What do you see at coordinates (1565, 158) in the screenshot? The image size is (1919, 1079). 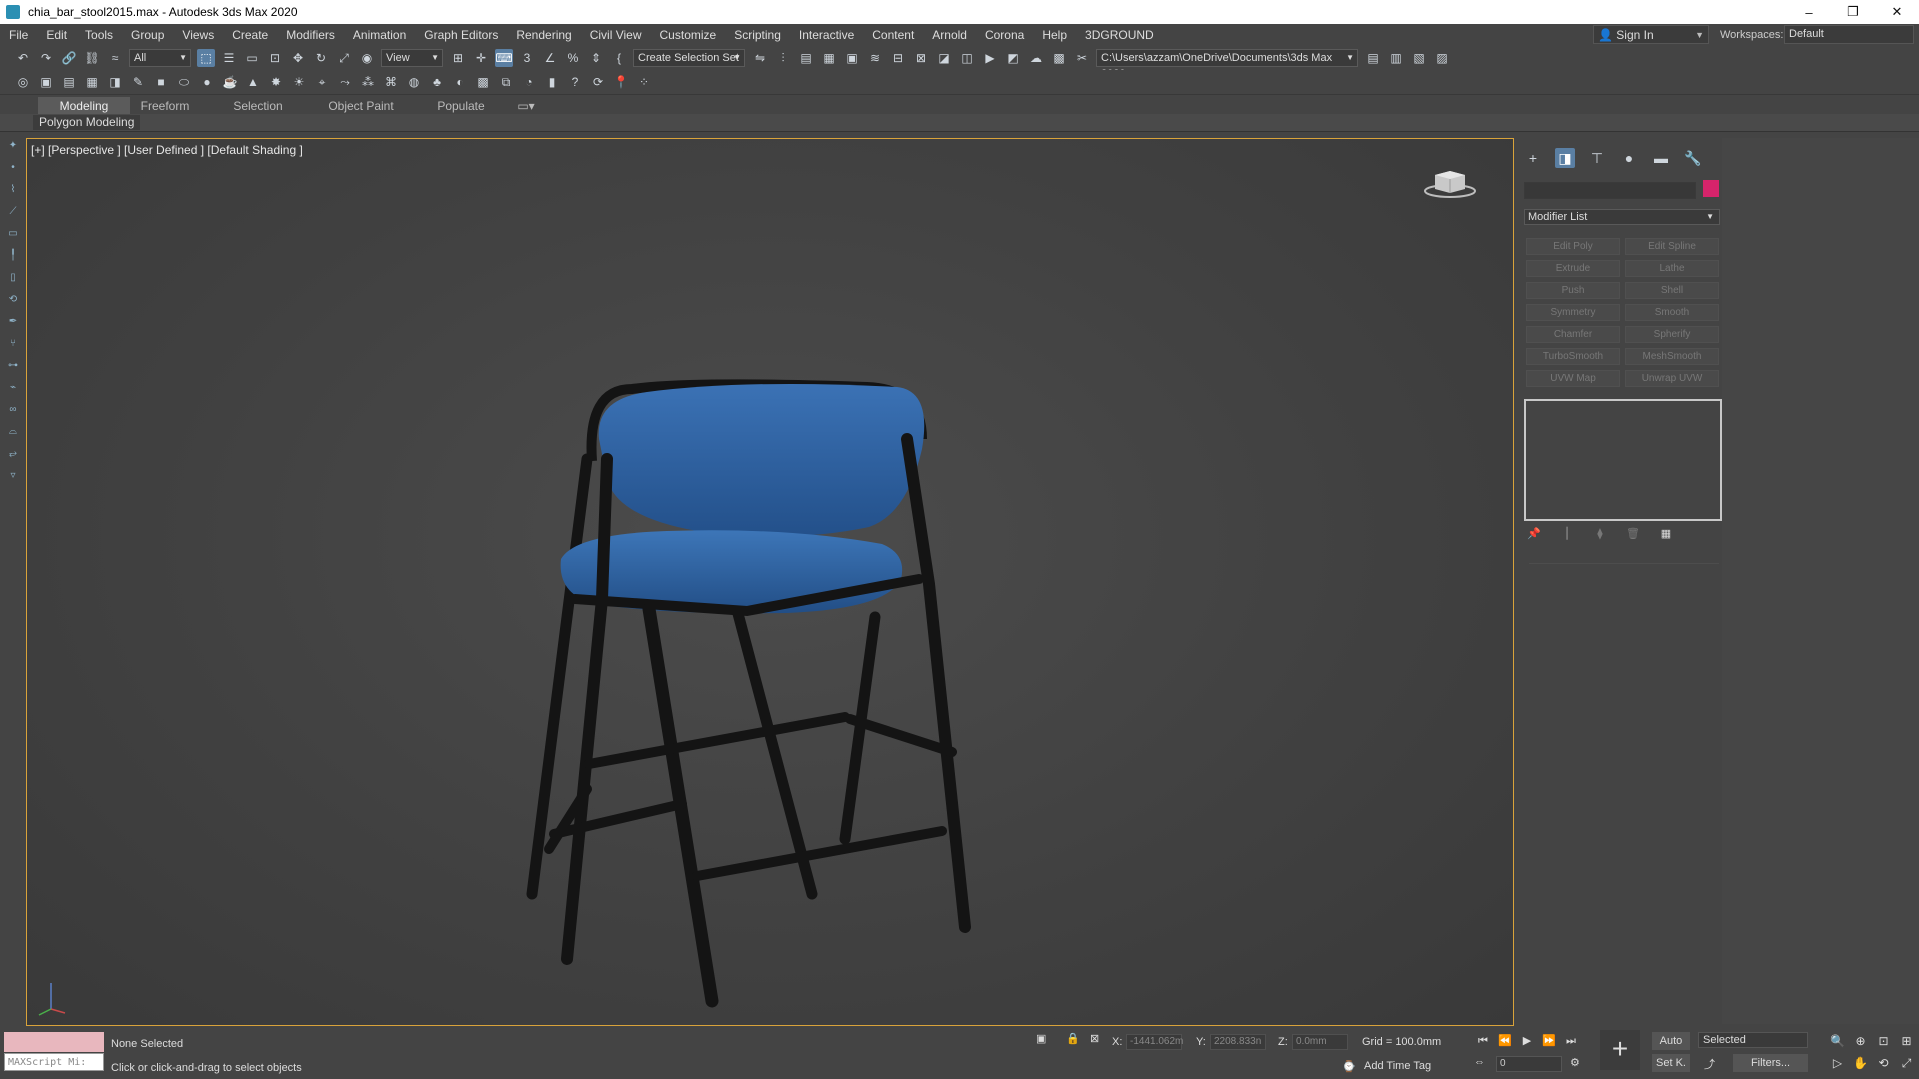 I see `modify-tab-icon: ◨` at bounding box center [1565, 158].